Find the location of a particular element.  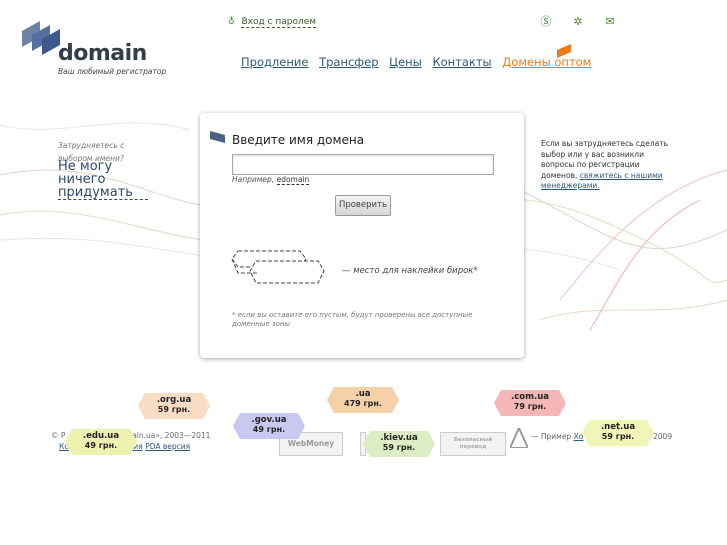

flag-icon is located at coordinates (217, 137).